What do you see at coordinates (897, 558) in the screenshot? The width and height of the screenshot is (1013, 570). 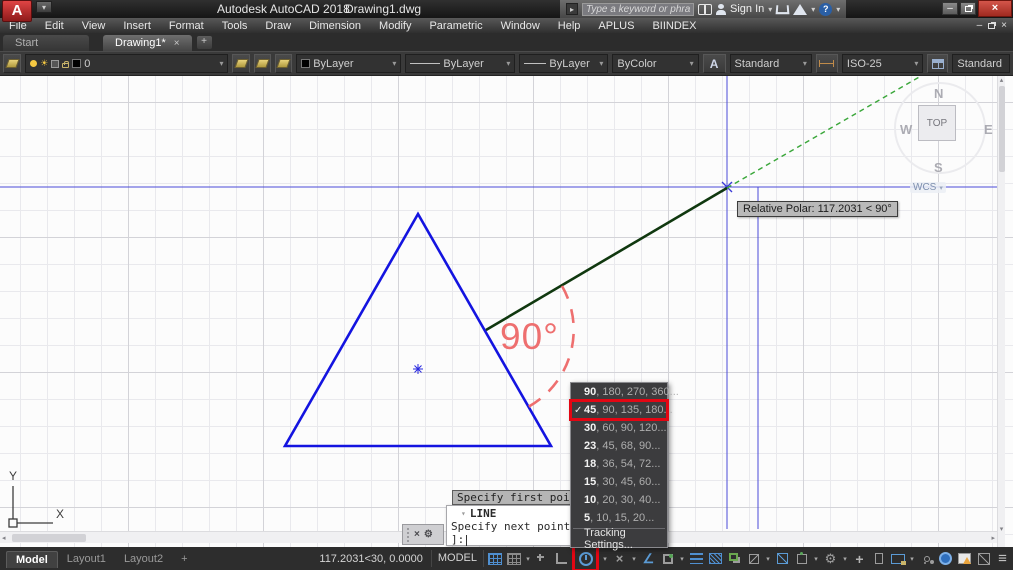 I see `quick-properties-icon` at bounding box center [897, 558].